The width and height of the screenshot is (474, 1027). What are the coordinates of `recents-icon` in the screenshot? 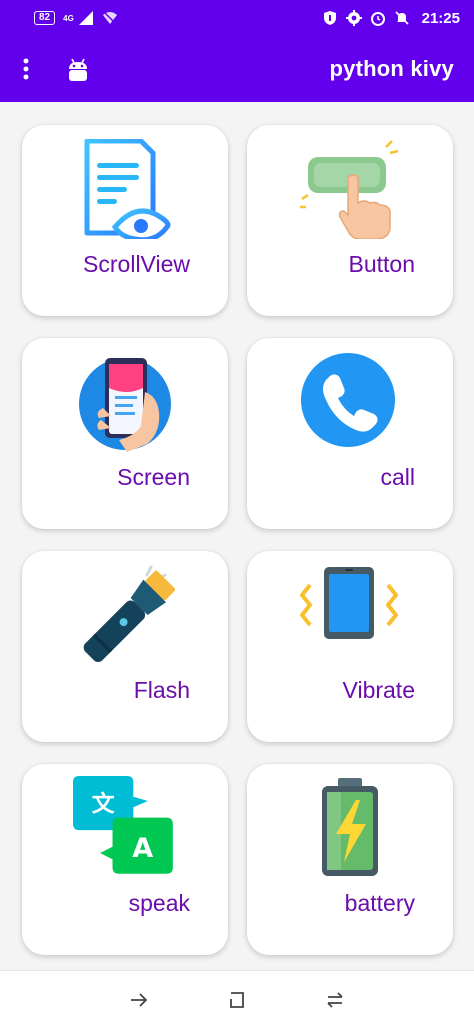 It's located at (335, 1000).